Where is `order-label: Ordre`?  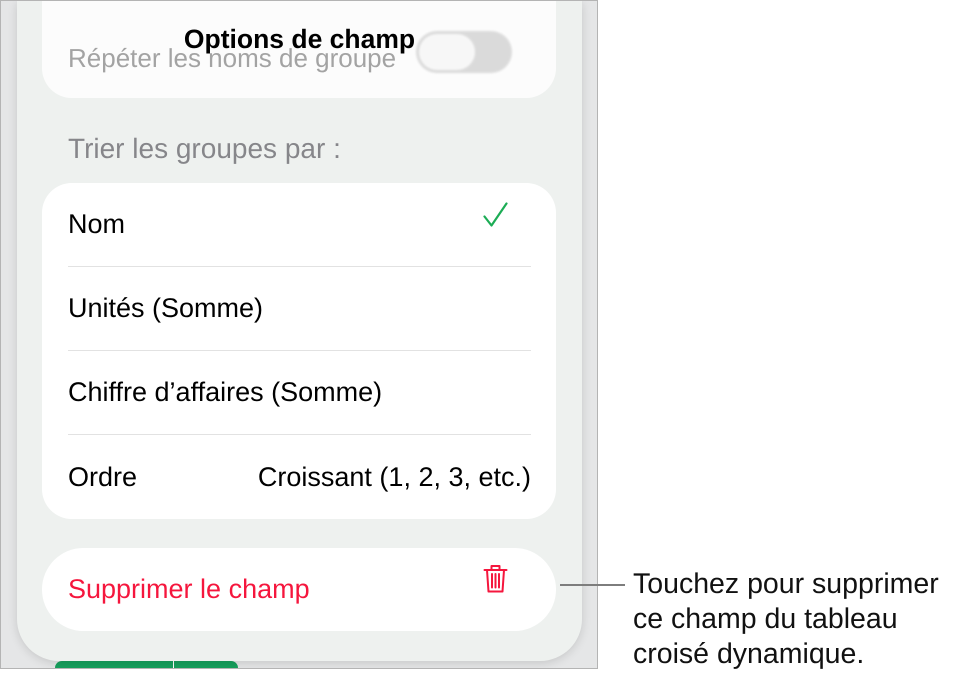 order-label: Ordre is located at coordinates (103, 477).